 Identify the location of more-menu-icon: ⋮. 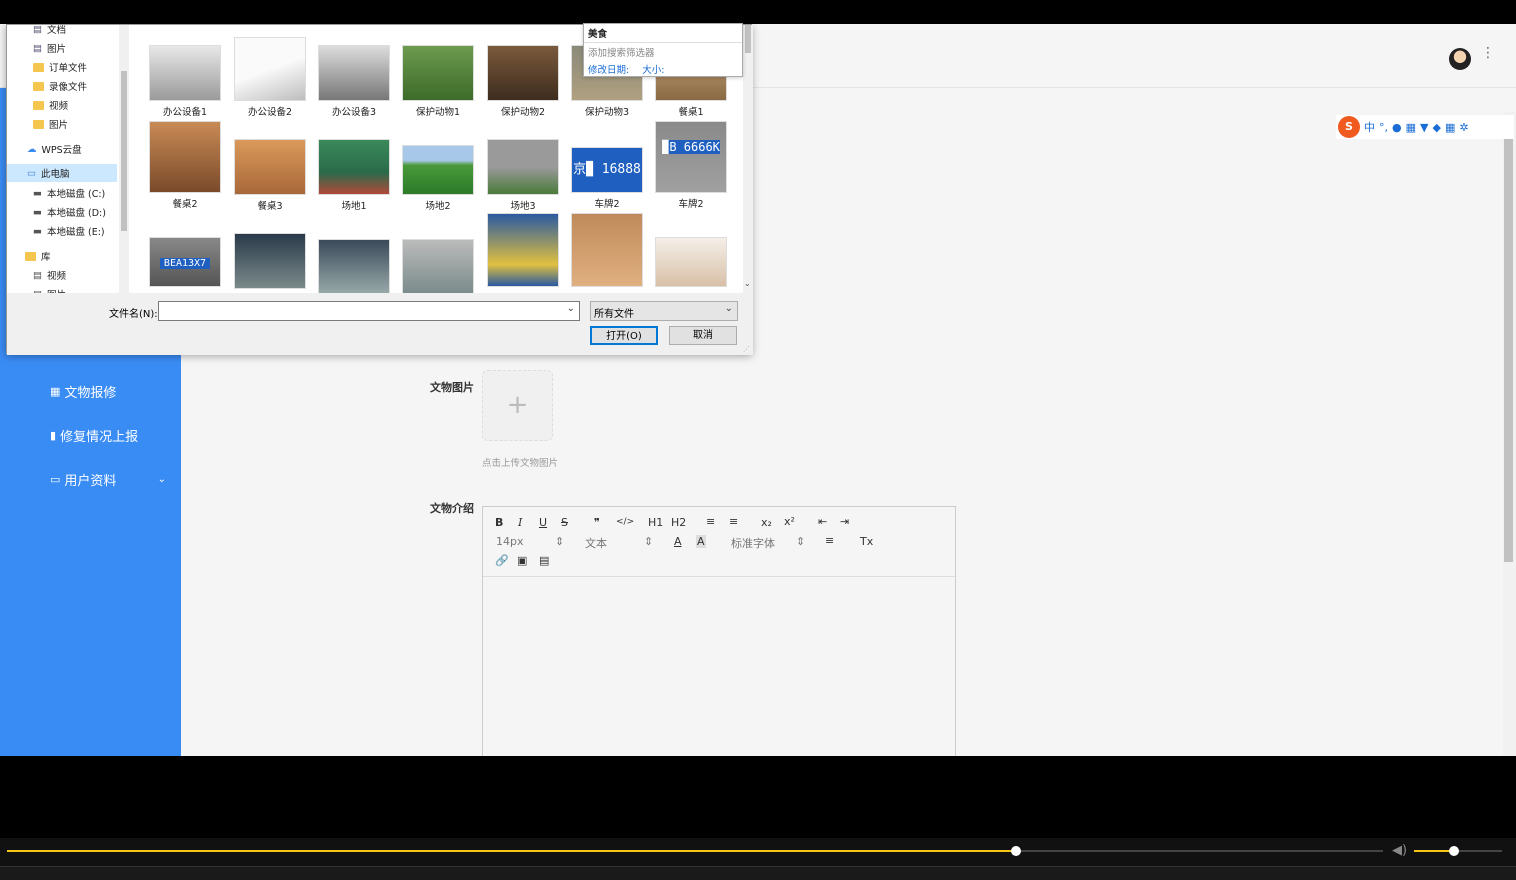
(1488, 53).